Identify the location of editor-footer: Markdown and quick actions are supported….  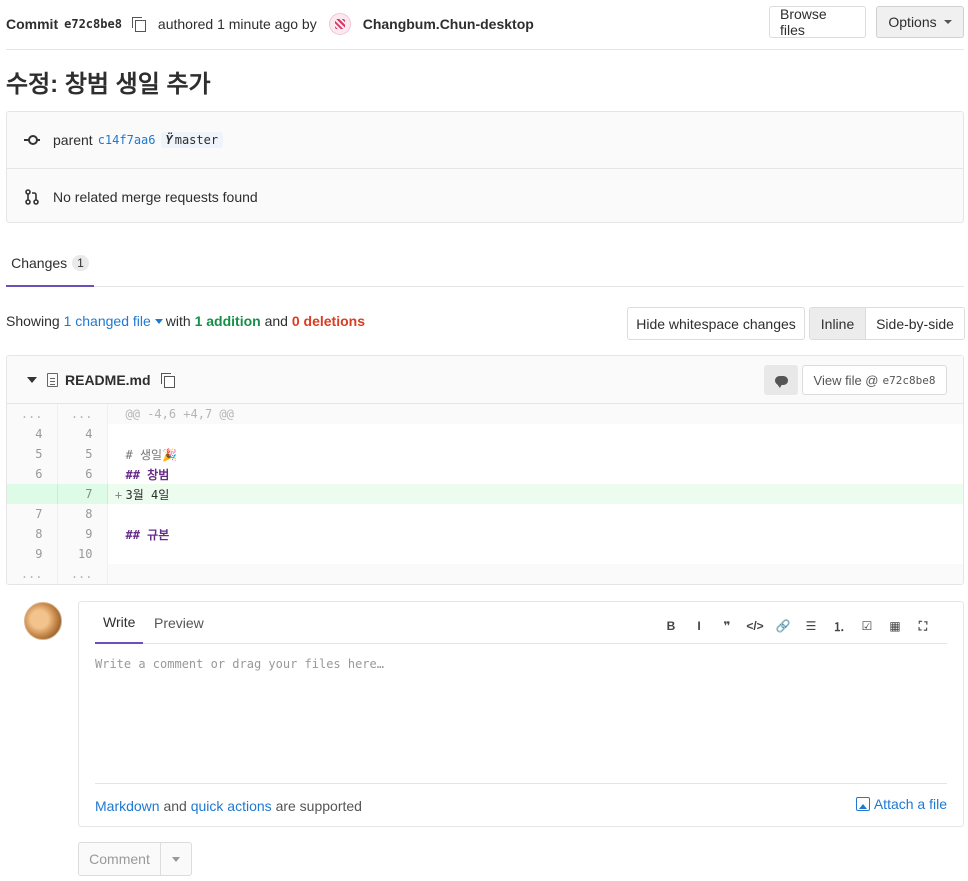
(521, 805).